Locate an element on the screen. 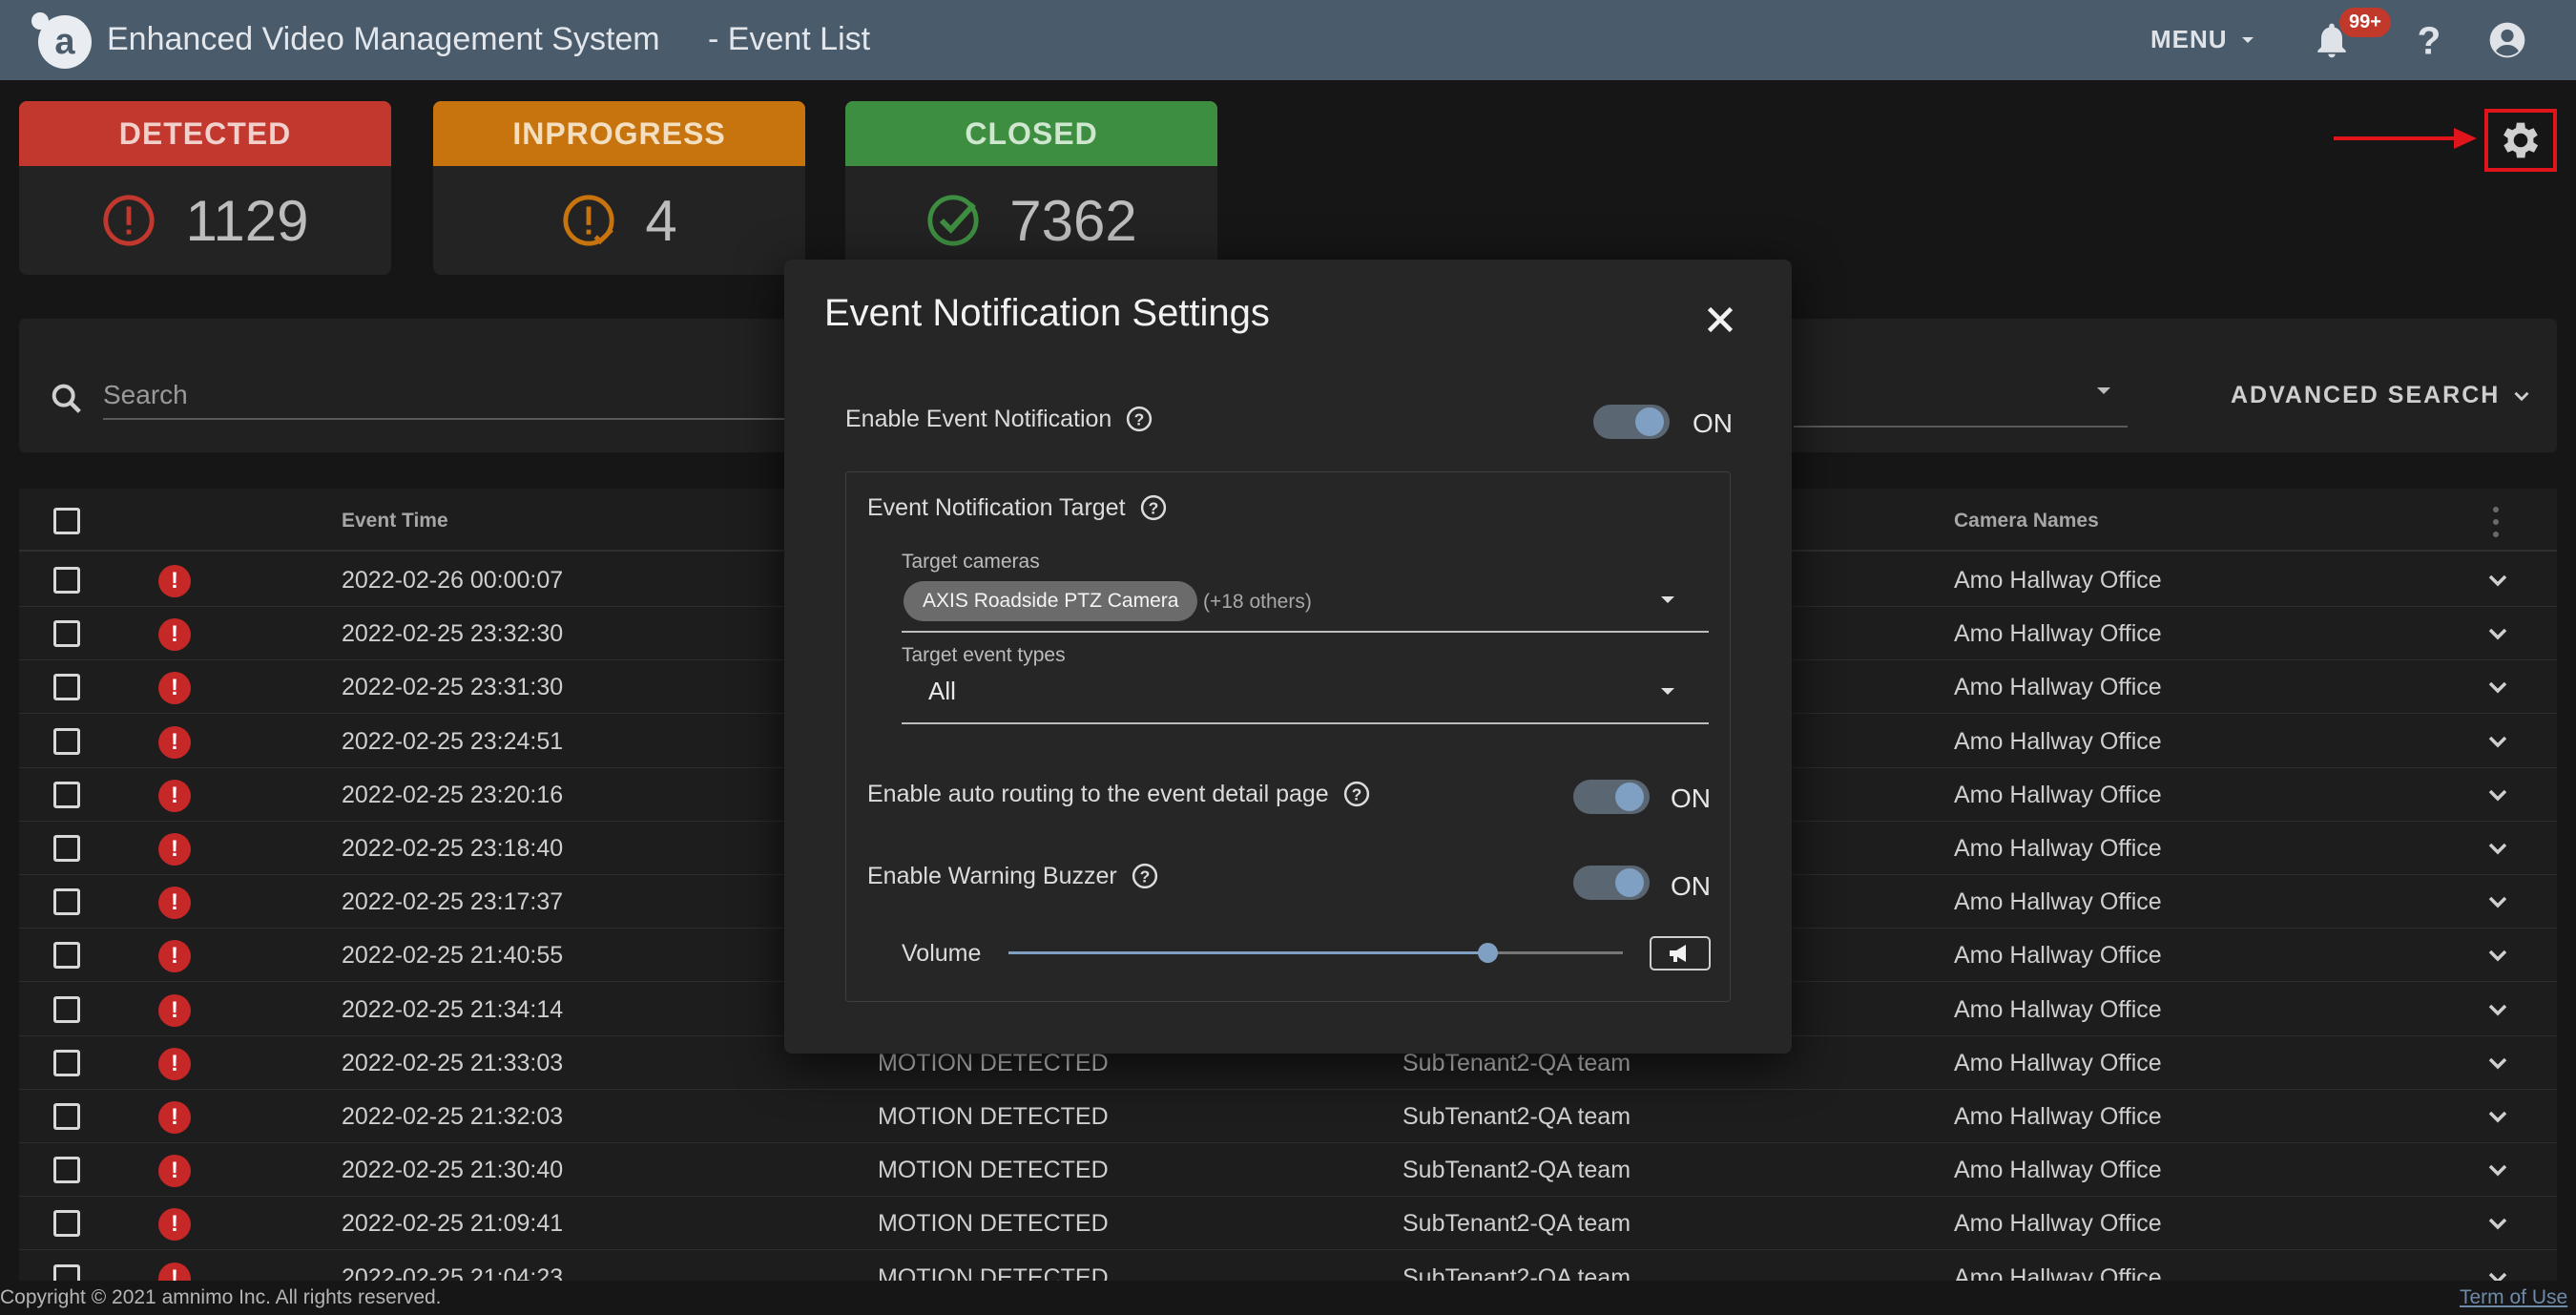 This screenshot has width=2576, height=1315. gear-icon is located at coordinates (2521, 140).